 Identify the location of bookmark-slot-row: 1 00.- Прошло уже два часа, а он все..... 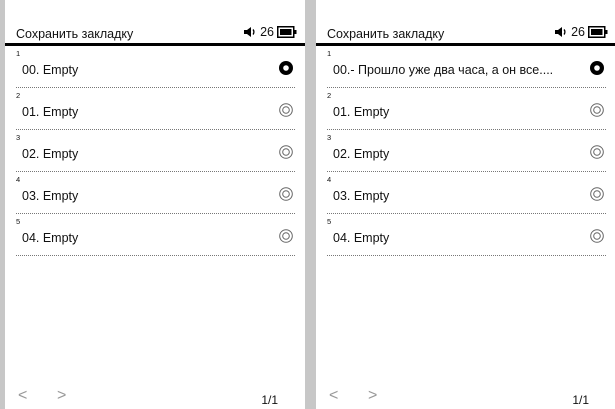
(466, 67).